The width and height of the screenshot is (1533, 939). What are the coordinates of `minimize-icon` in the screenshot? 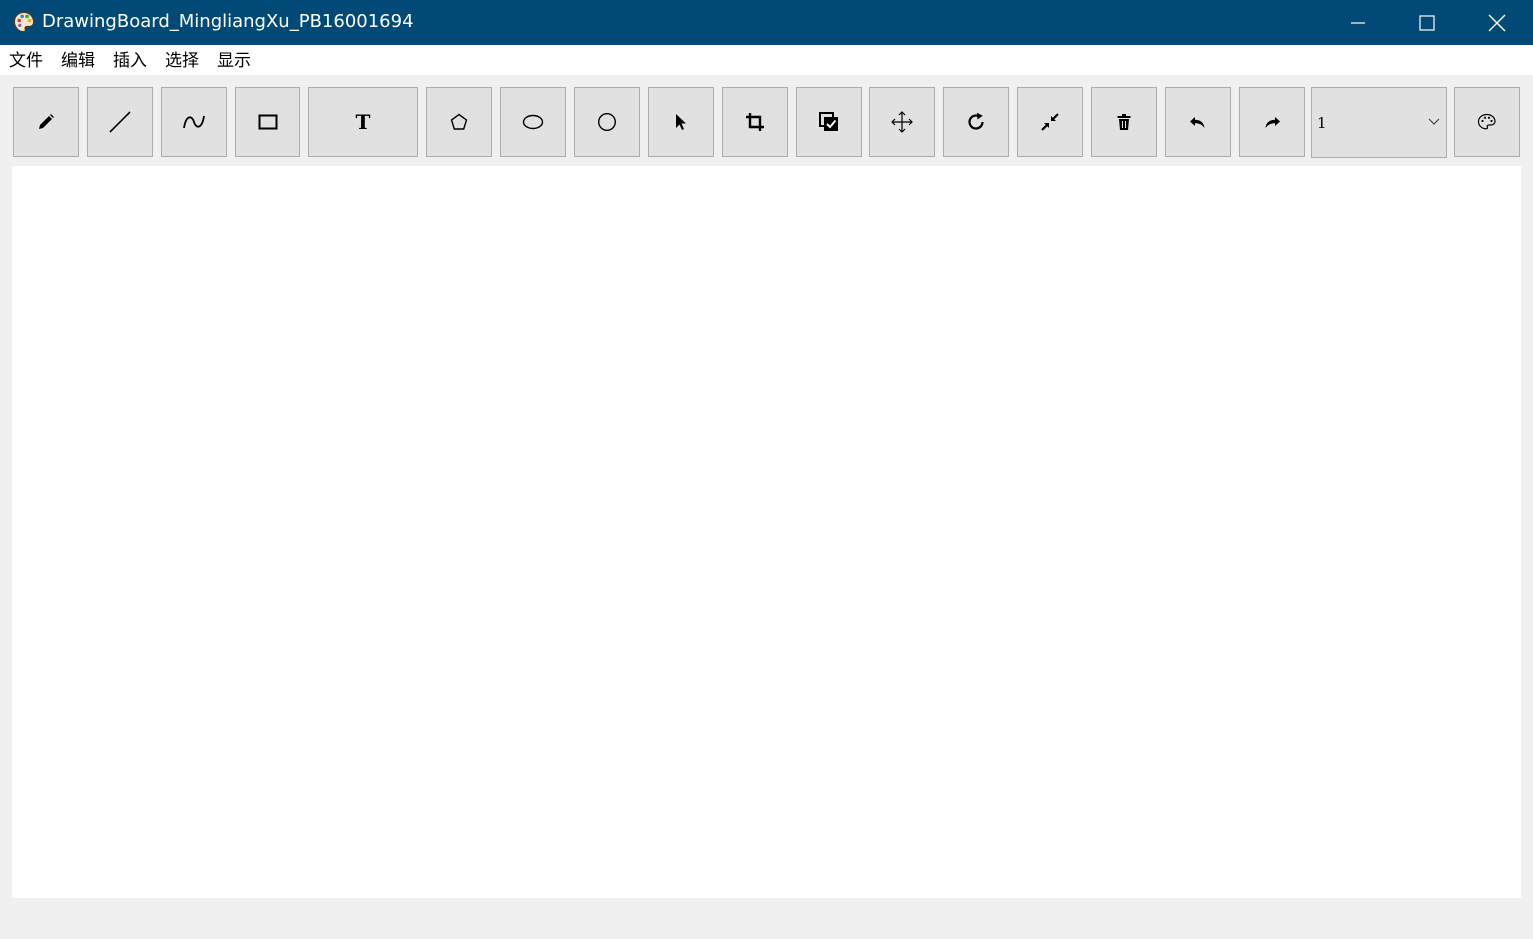 It's located at (1358, 22).